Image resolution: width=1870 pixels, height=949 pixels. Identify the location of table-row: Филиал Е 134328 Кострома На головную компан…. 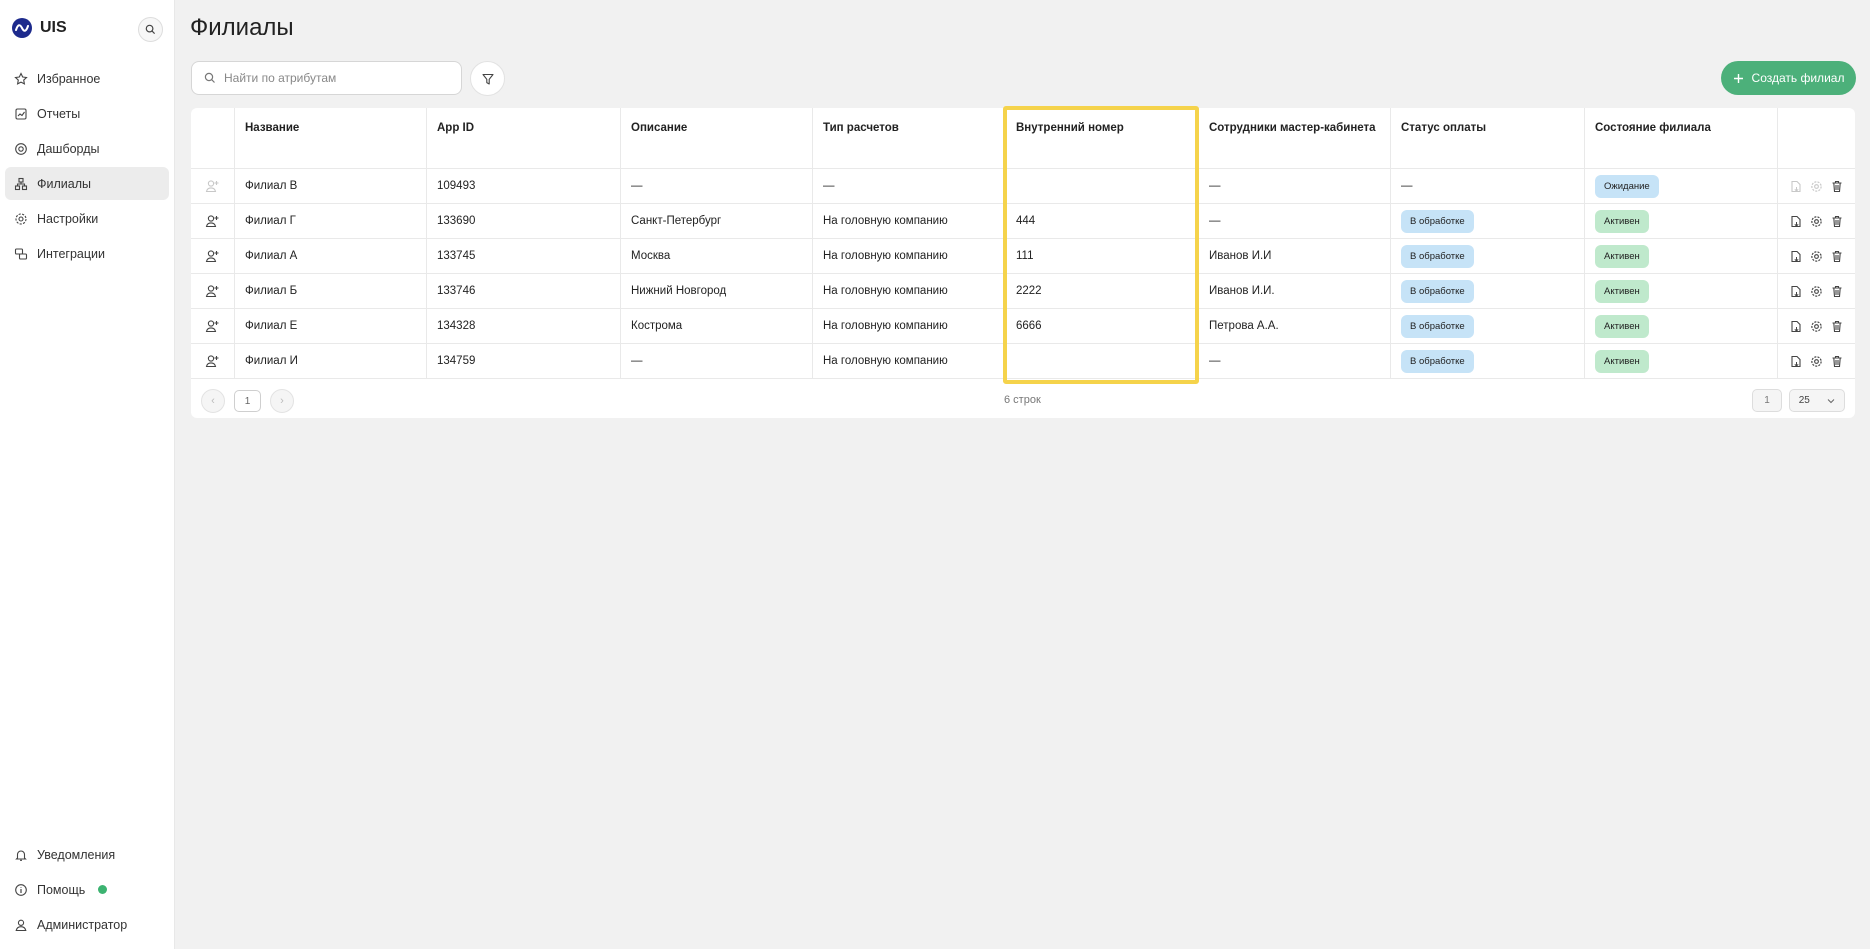
(1023, 326).